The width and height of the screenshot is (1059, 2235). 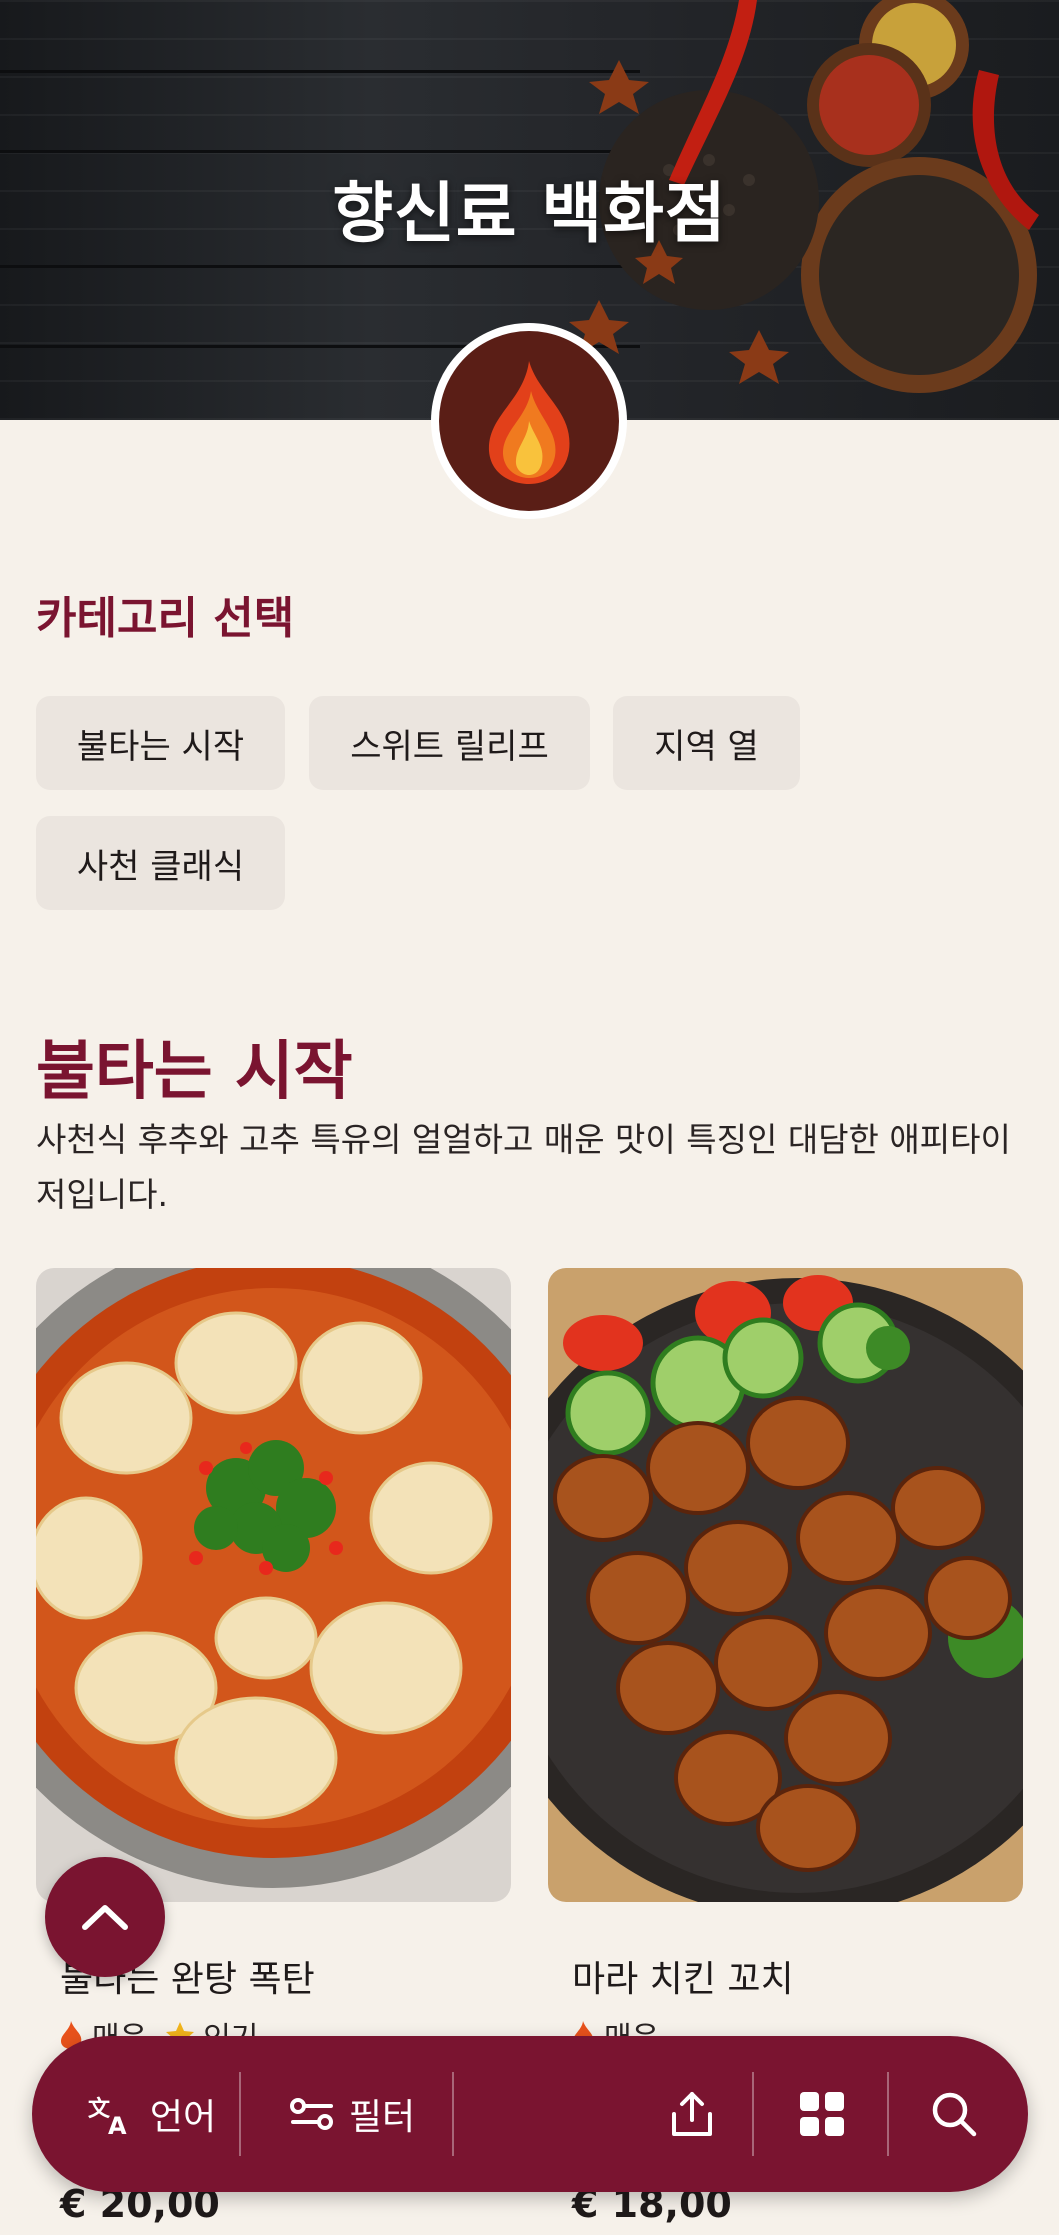 What do you see at coordinates (160, 746) in the screenshot?
I see `category-chip-label: 불타는 시작` at bounding box center [160, 746].